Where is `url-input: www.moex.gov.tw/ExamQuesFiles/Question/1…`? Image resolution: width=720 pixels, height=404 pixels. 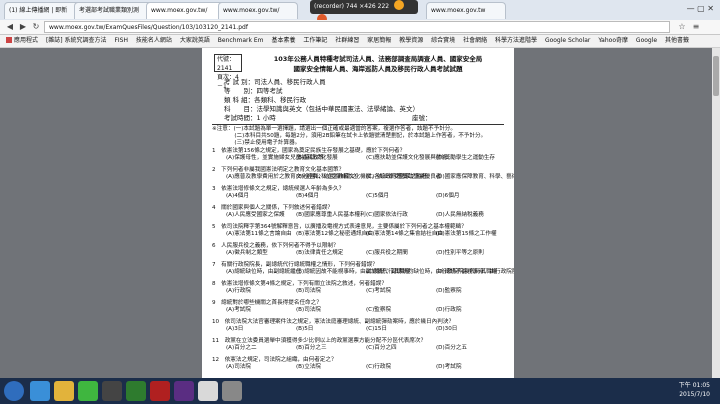
url-input: www.moex.gov.tw/ExamQuesFiles/Question/1… is located at coordinates (357, 27).